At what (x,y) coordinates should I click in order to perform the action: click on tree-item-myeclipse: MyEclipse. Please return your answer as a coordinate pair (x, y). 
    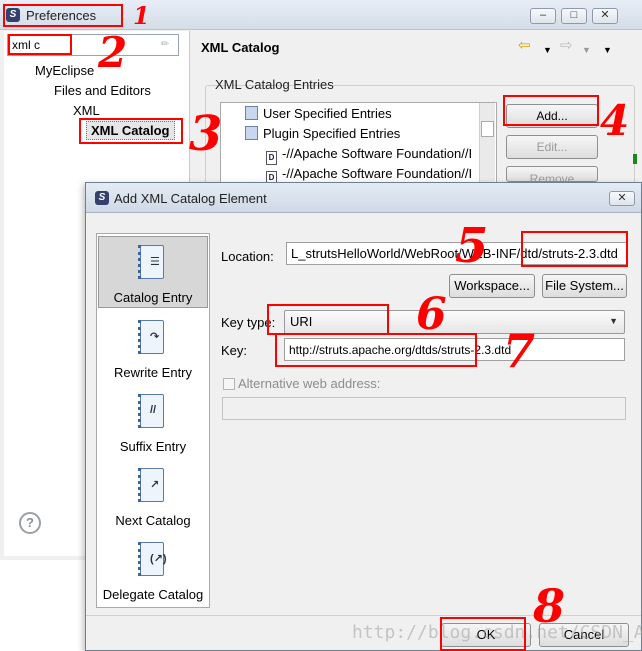
    Looking at the image, I should click on (64, 70).